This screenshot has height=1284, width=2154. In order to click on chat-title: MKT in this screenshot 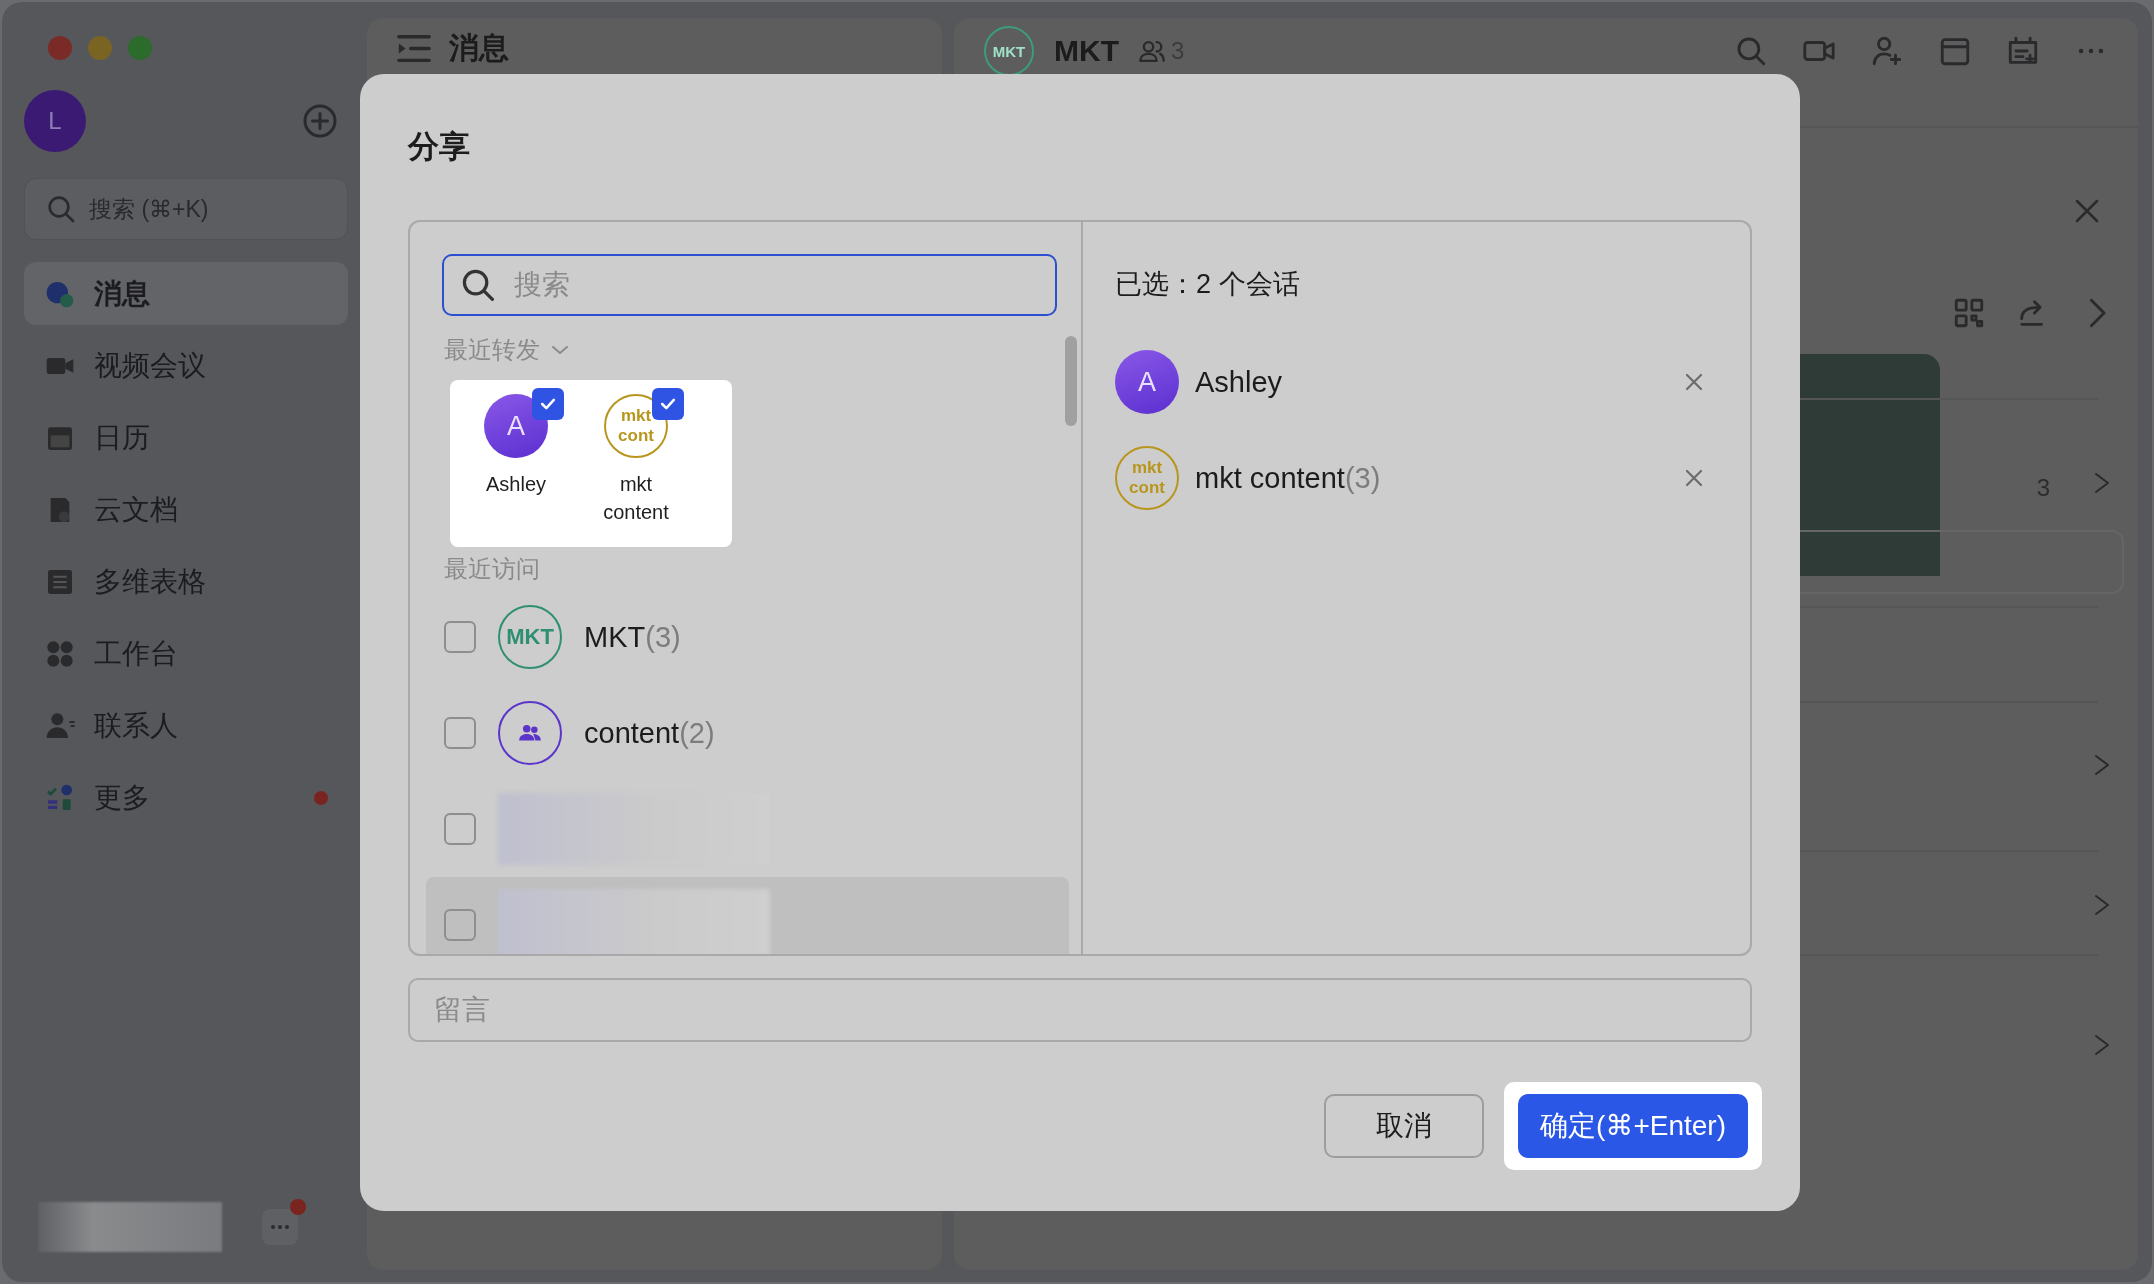, I will do `click(1086, 51)`.